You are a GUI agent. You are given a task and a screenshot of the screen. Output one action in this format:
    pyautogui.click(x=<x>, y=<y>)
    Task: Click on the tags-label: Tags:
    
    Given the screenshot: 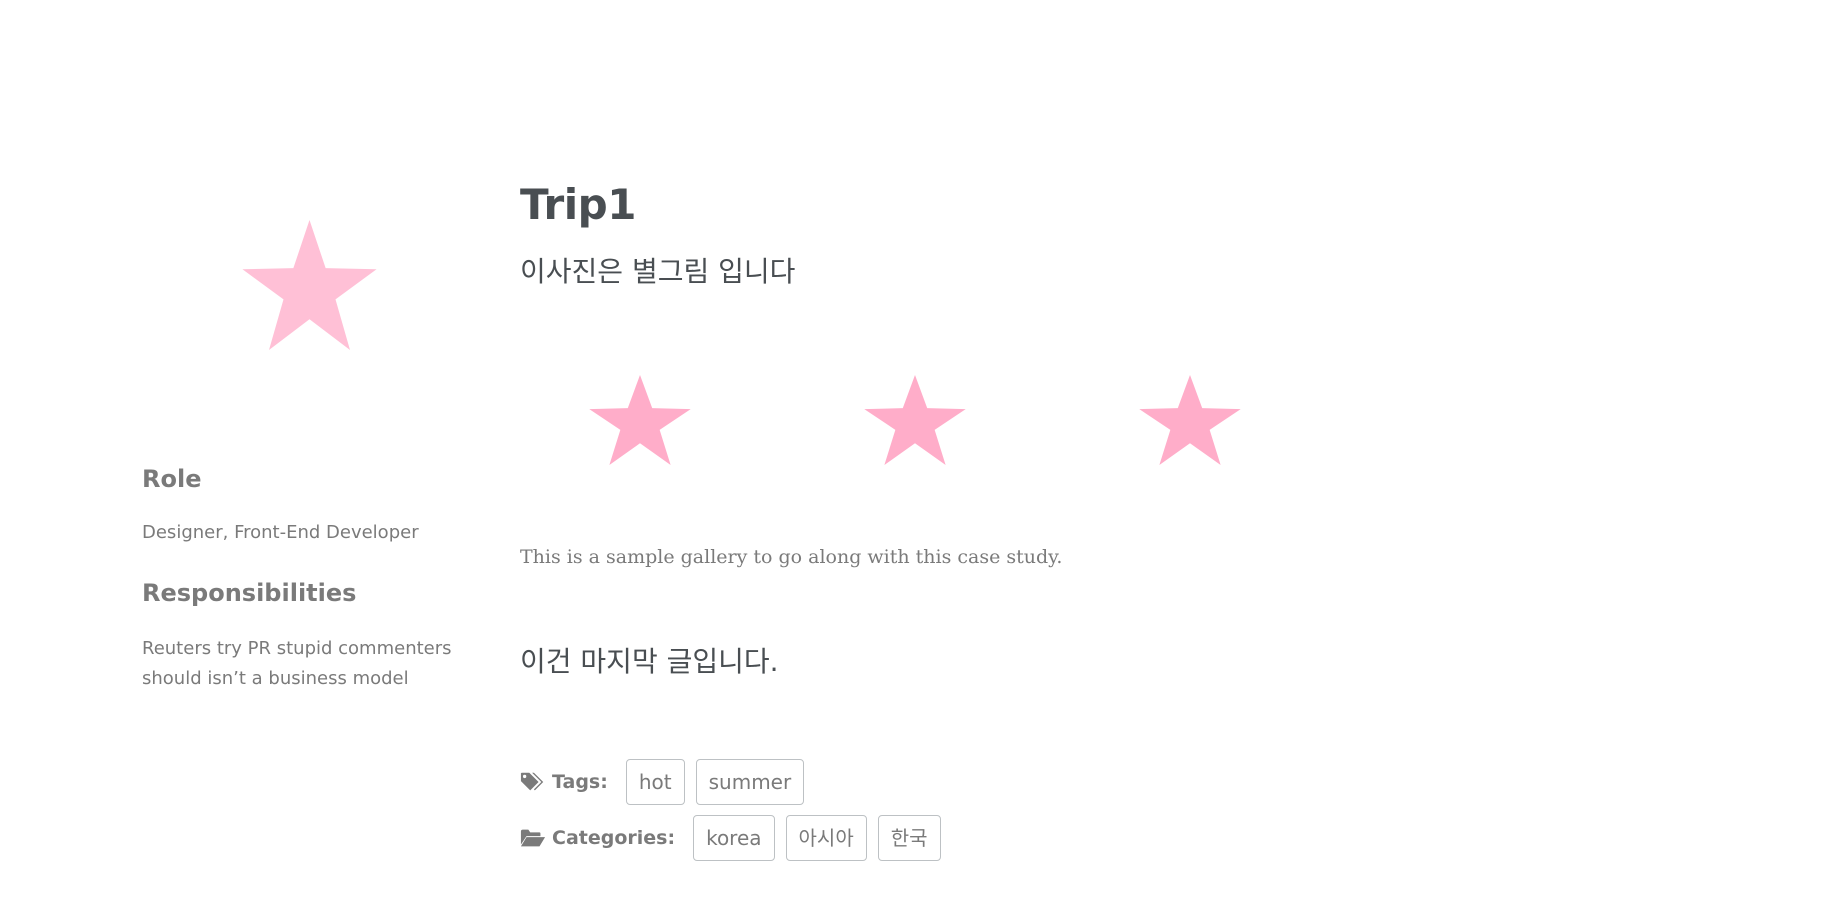 What is the action you would take?
    pyautogui.click(x=580, y=782)
    